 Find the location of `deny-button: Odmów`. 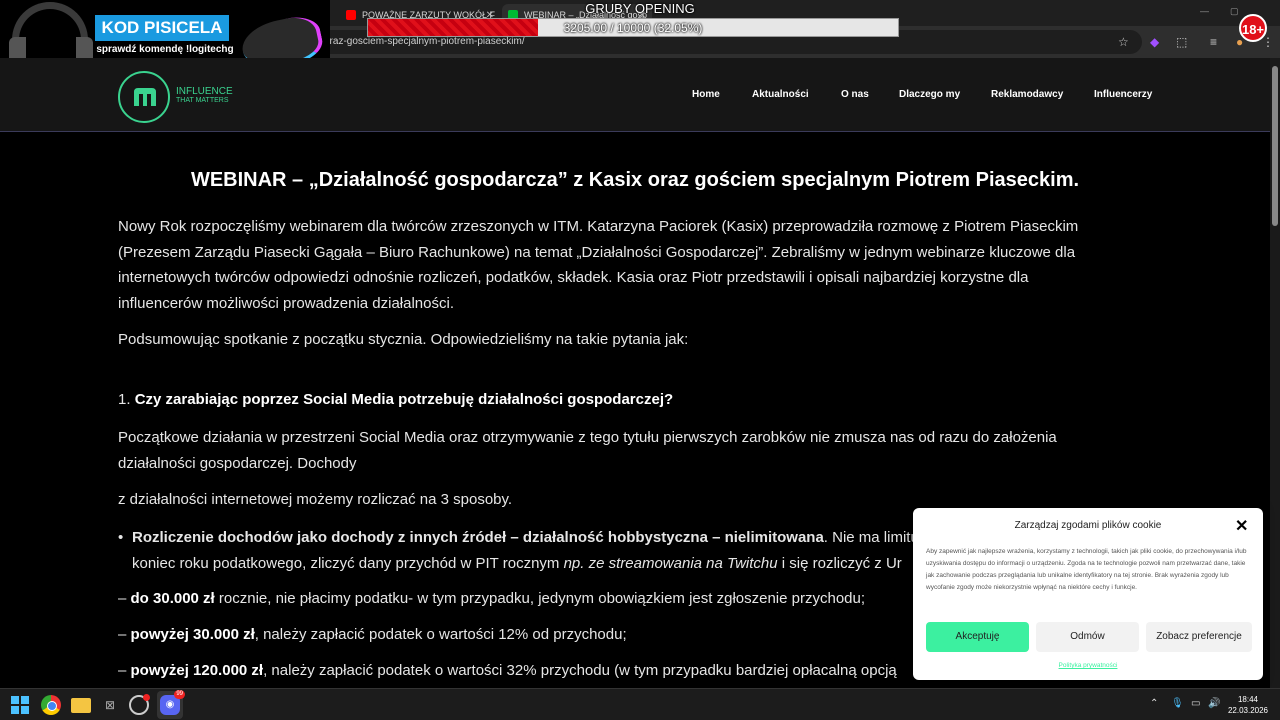

deny-button: Odmów is located at coordinates (1087, 637).